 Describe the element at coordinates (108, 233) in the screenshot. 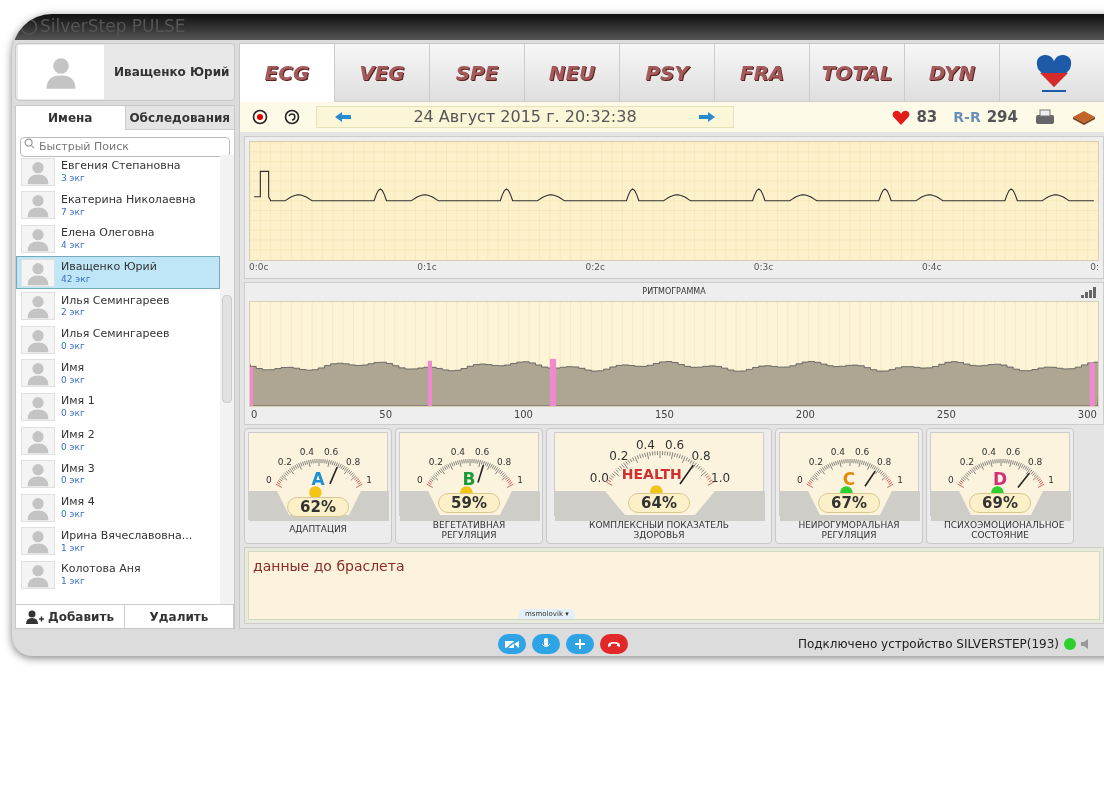

I see `patient-name: Елена Олеговна` at that location.